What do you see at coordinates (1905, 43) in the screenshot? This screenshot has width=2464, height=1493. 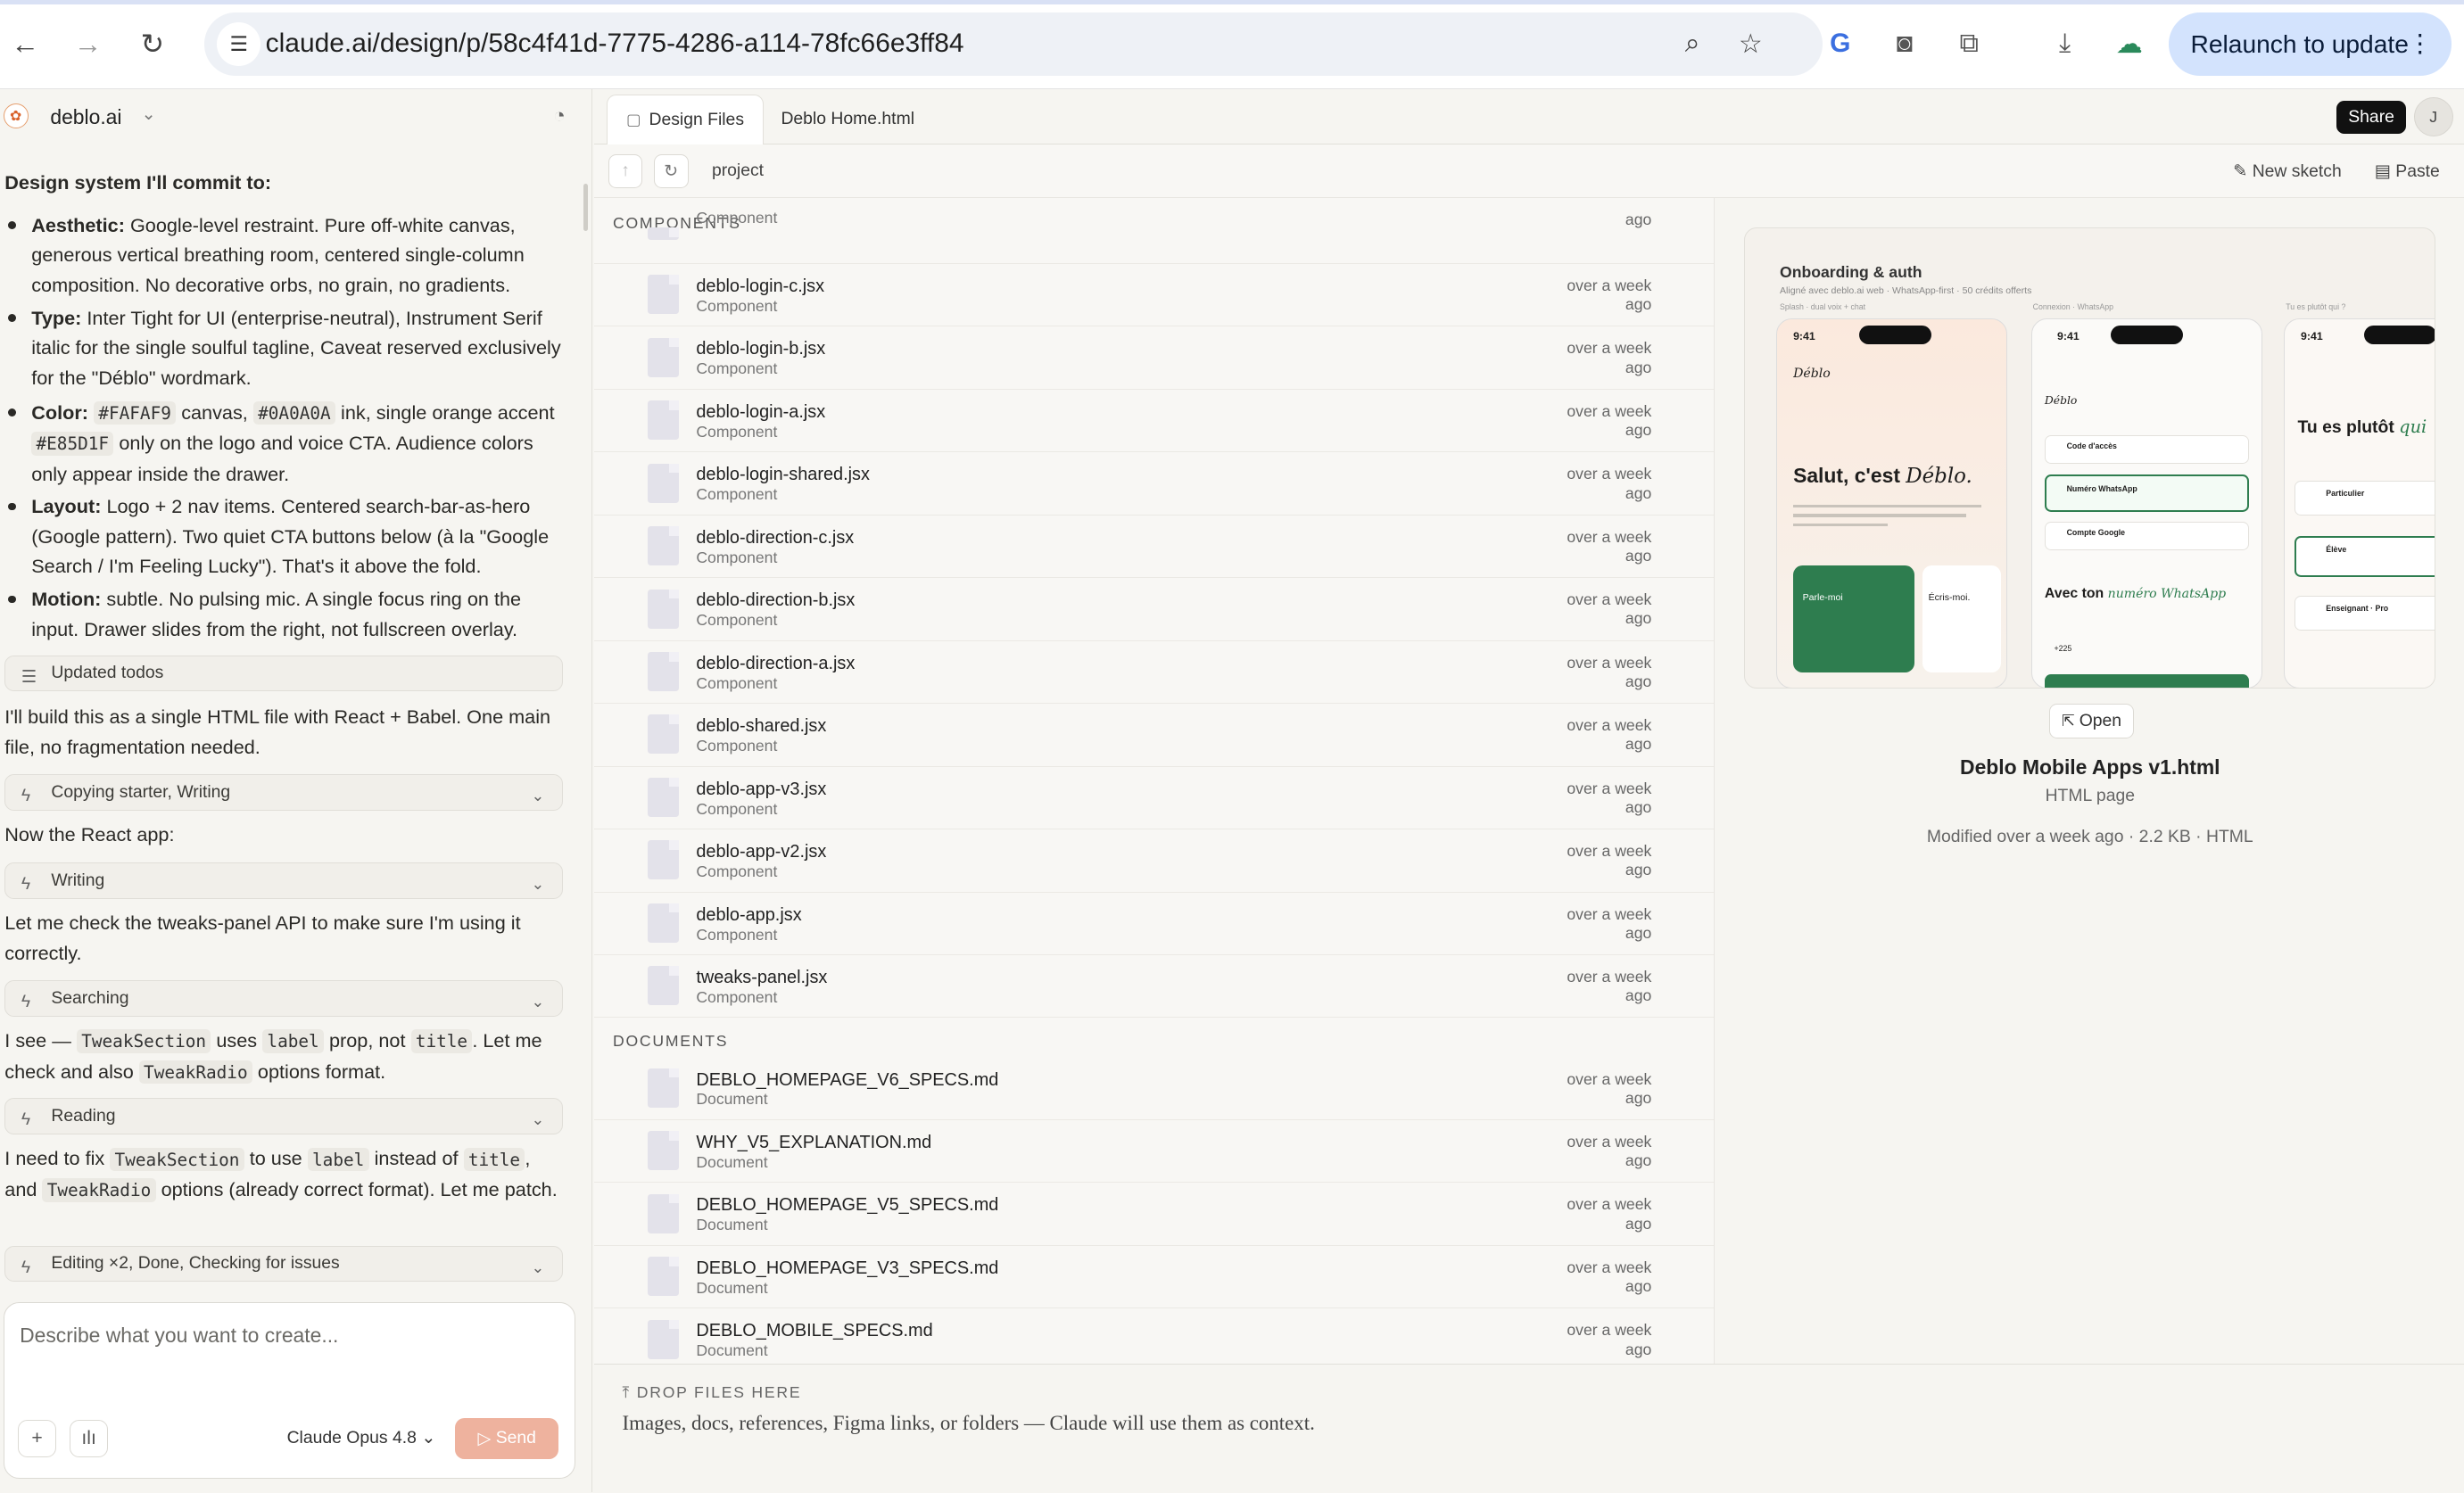 I see `camera-icon: ◙` at bounding box center [1905, 43].